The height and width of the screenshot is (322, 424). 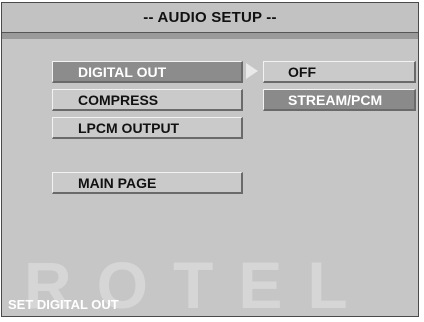 I want to click on menu-item-label: LPCM OUTPUT, so click(x=129, y=128).